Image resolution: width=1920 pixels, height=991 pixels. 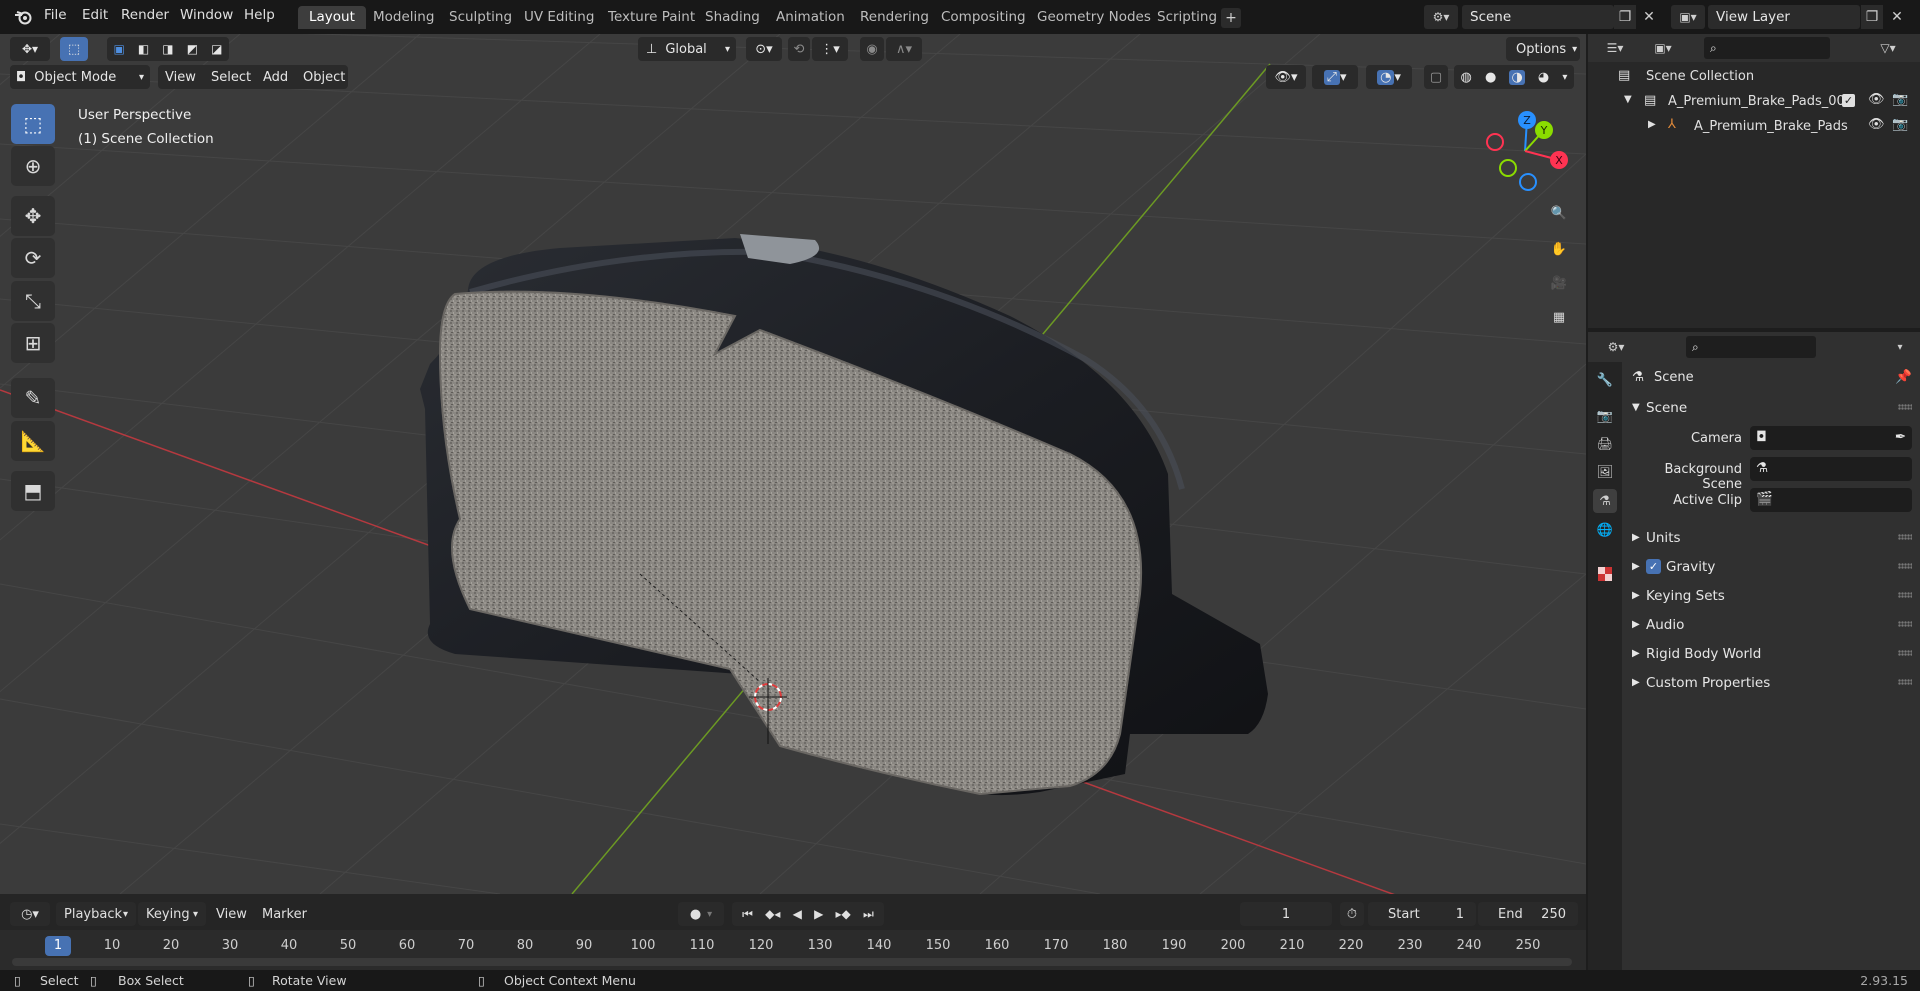 What do you see at coordinates (799, 49) in the screenshot?
I see `snap-toggle: ⟲` at bounding box center [799, 49].